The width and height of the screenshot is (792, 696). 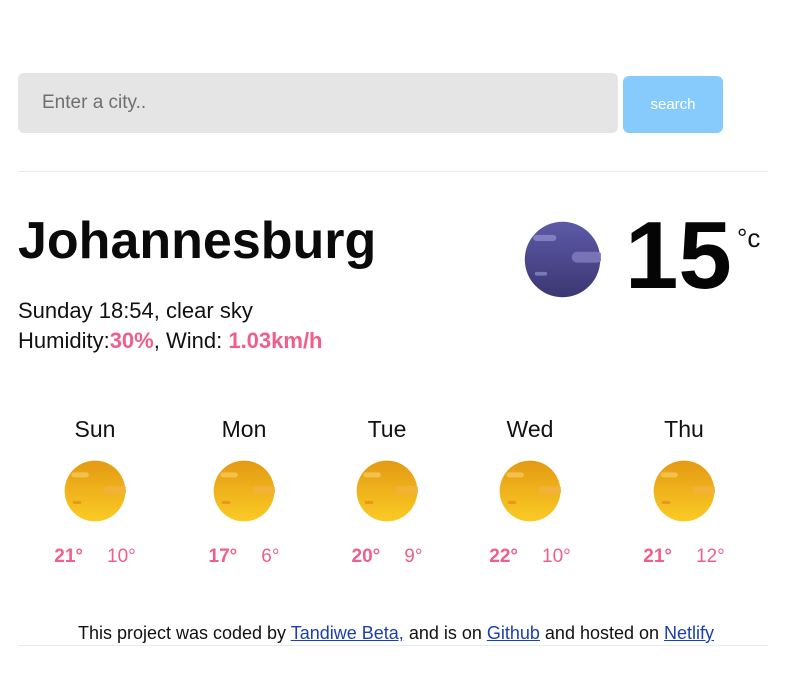 I want to click on forecast-day: Tue 20° 9°, so click(x=387, y=490).